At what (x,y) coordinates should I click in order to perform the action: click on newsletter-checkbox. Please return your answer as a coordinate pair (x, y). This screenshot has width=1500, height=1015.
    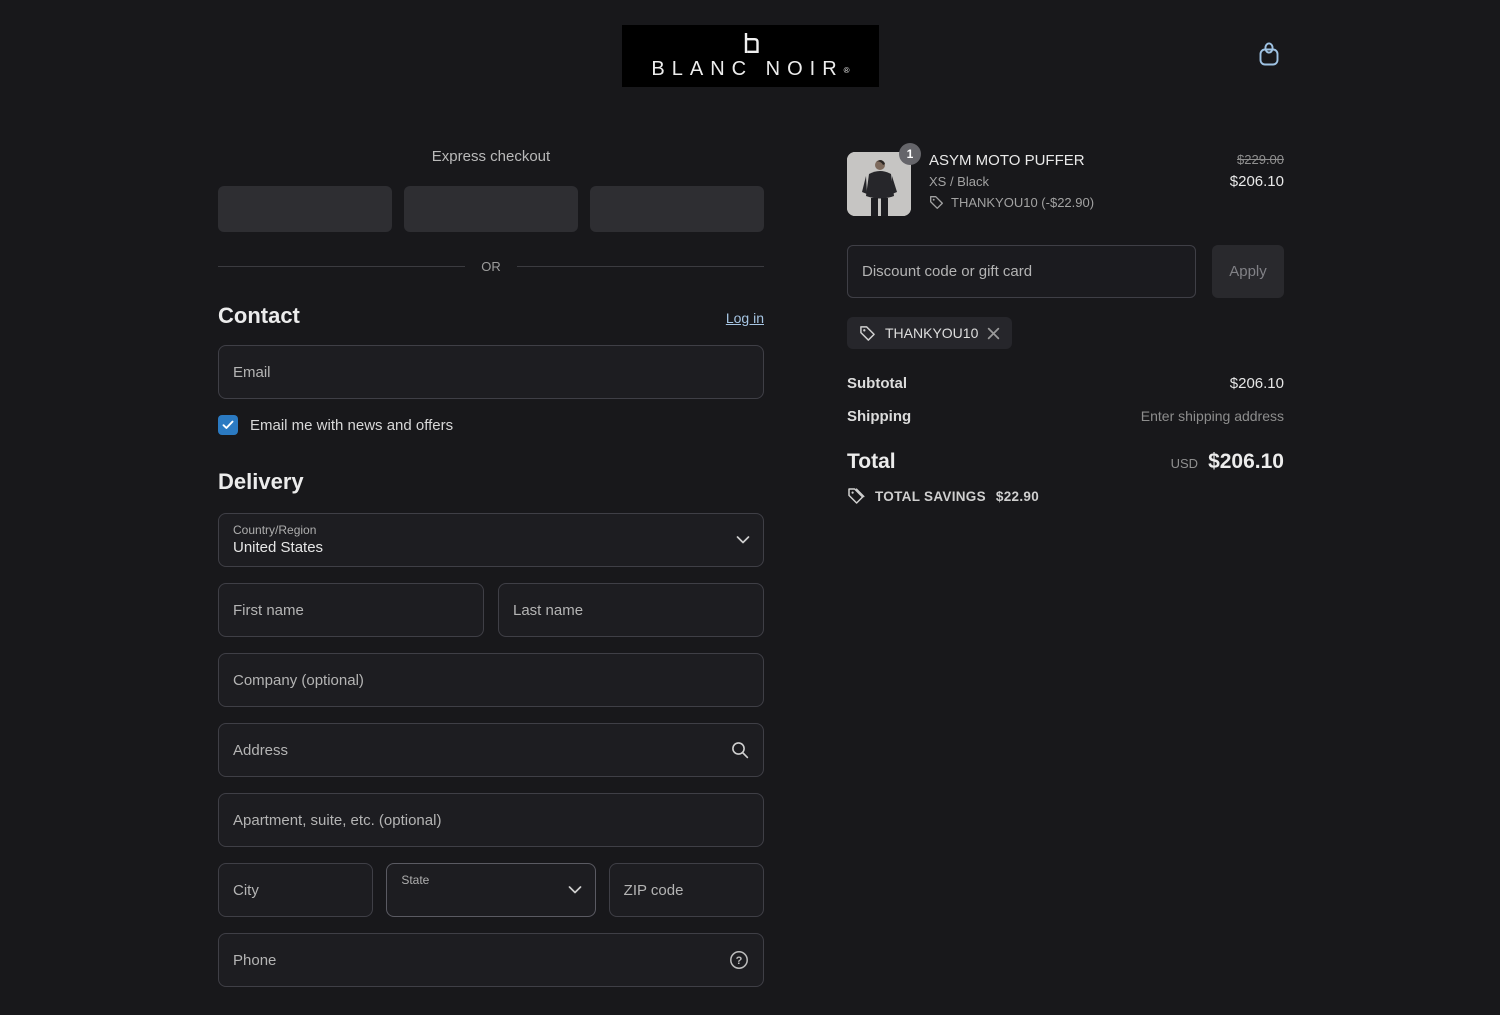
    Looking at the image, I should click on (228, 425).